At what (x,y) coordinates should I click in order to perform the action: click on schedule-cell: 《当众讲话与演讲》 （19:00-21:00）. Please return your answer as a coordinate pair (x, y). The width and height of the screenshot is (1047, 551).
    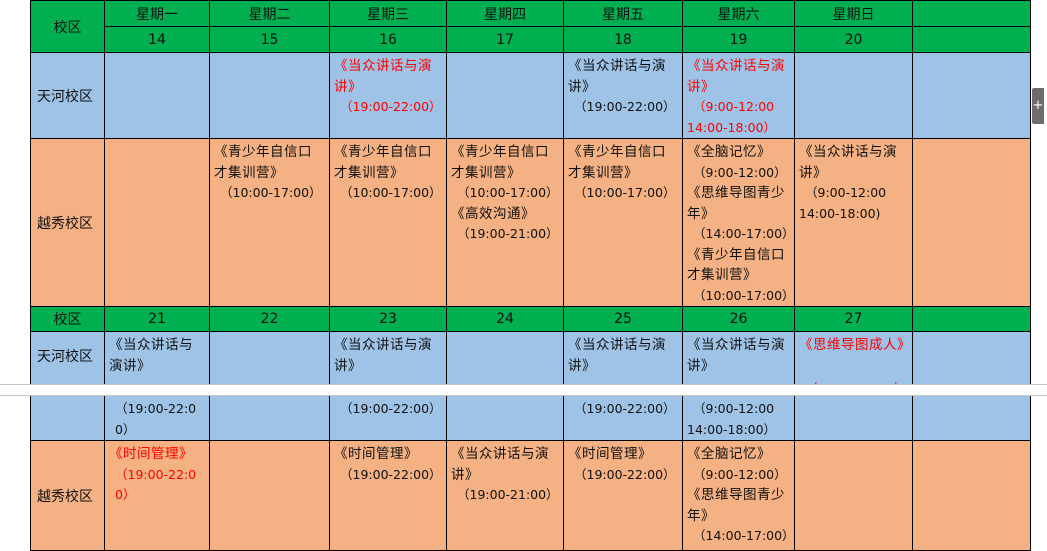
    Looking at the image, I should click on (505, 495).